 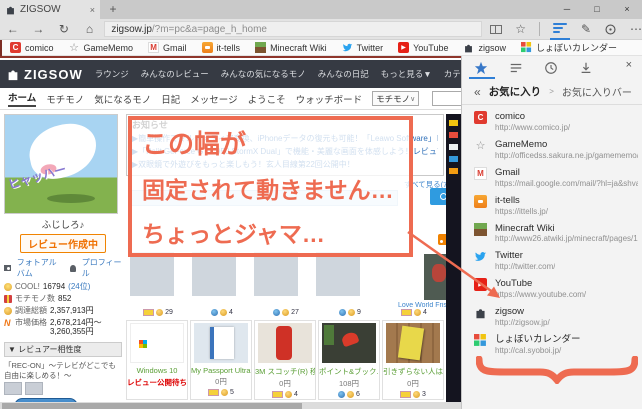 What do you see at coordinates (63, 287) in the screenshot?
I see `stat-cool: COOL! 16794 (24位)` at bounding box center [63, 287].